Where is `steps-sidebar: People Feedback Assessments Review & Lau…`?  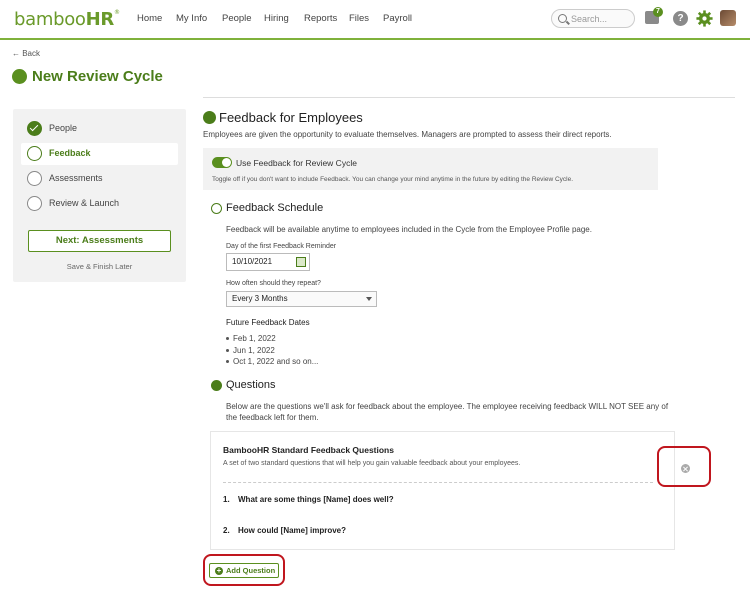
steps-sidebar: People Feedback Assessments Review & Lau… is located at coordinates (99, 195).